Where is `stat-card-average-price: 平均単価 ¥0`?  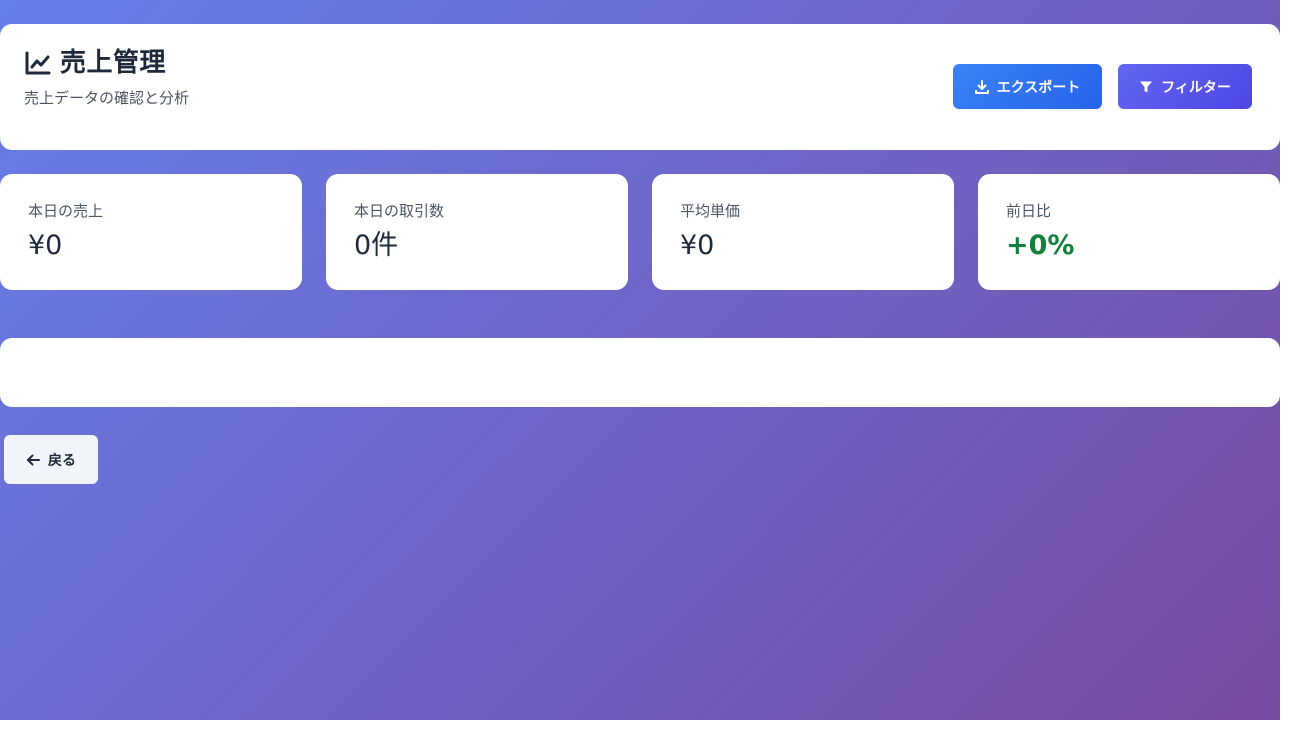 stat-card-average-price: 平均単価 ¥0 is located at coordinates (803, 232).